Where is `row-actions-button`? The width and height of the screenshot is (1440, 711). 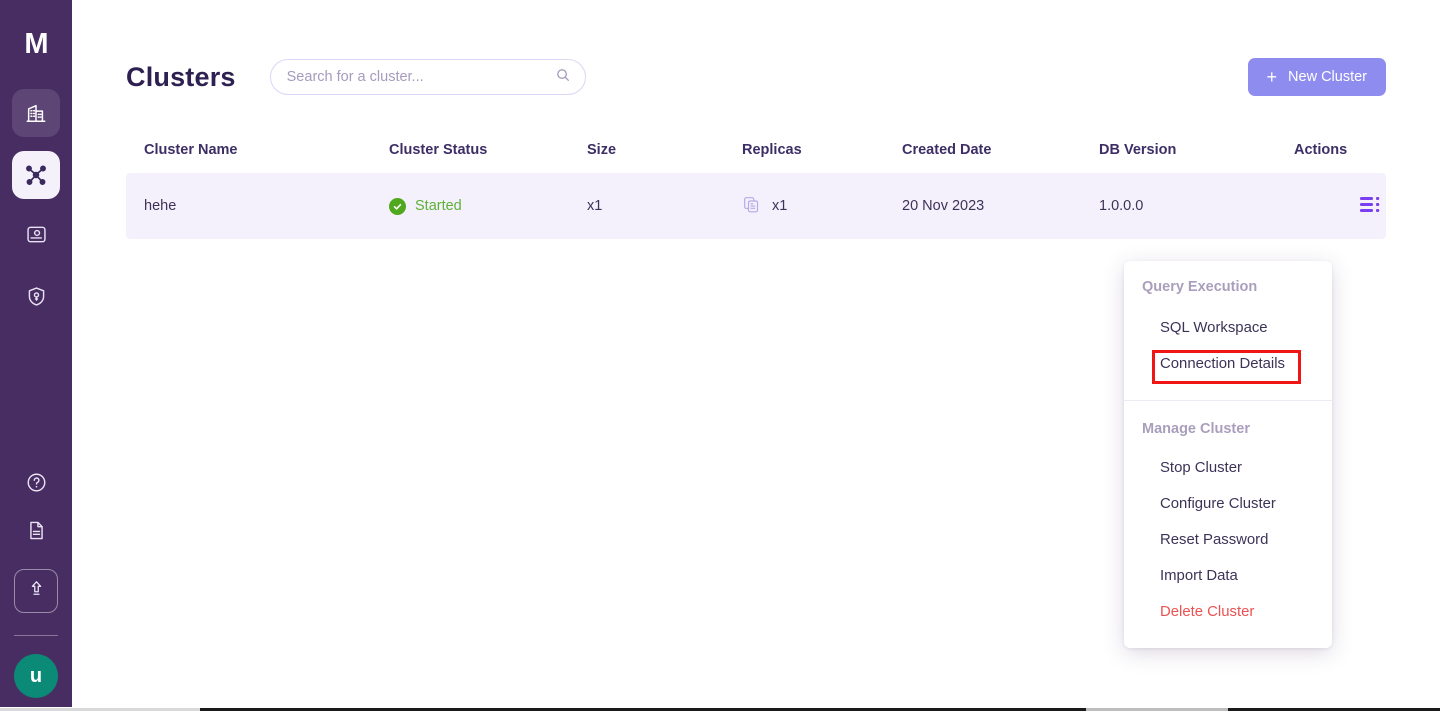 row-actions-button is located at coordinates (1371, 206).